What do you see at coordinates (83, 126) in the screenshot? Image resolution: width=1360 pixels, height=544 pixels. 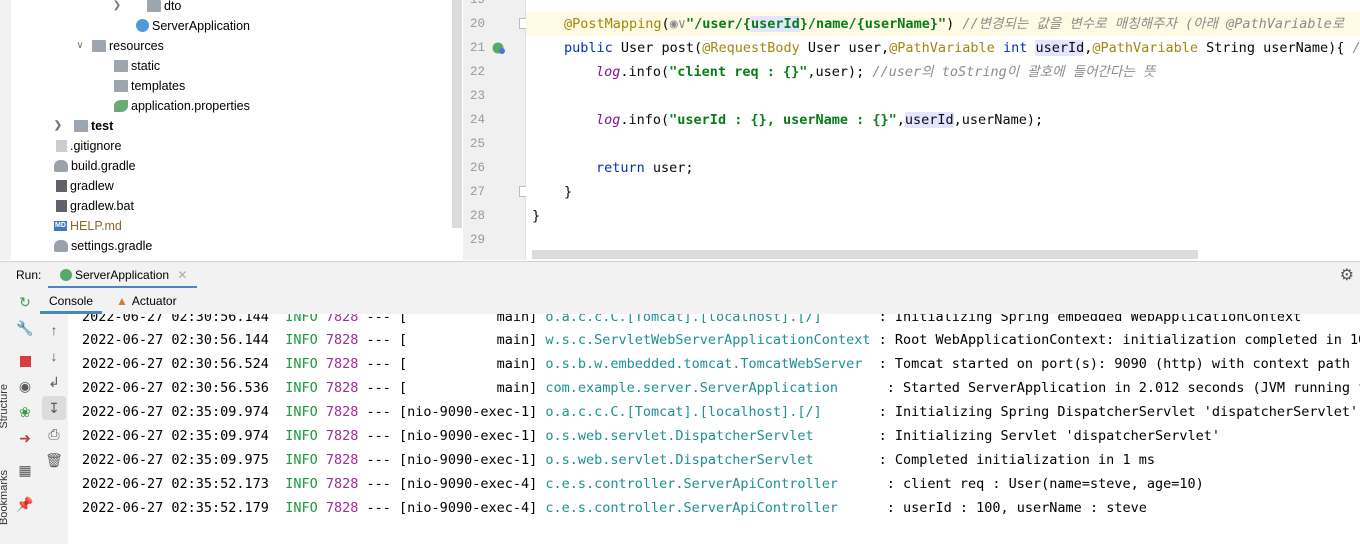 I see `tree-item-test: ❯ test` at bounding box center [83, 126].